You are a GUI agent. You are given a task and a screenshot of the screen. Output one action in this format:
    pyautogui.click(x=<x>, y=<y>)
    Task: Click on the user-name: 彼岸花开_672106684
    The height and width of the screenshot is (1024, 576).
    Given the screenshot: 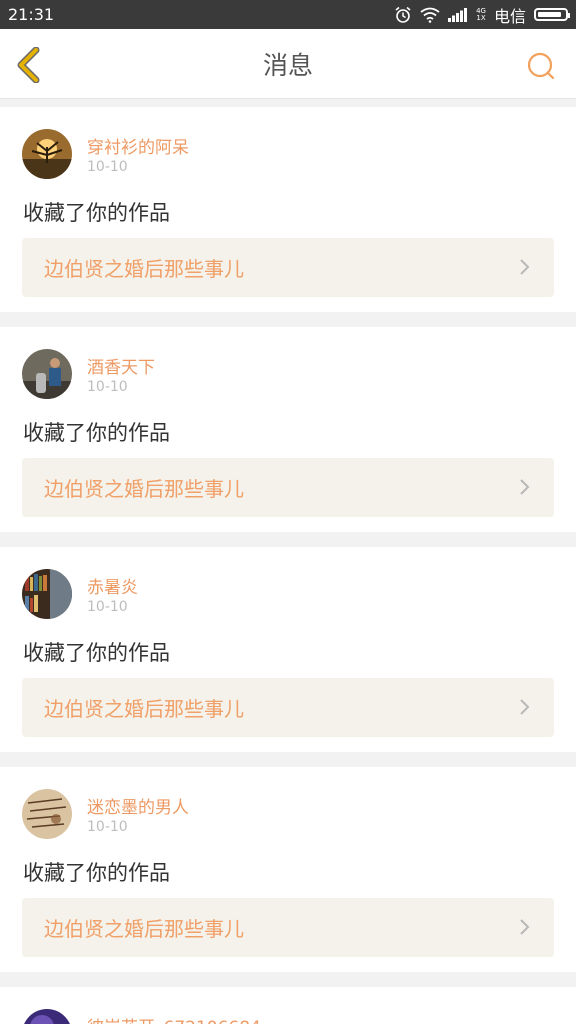 What is the action you would take?
    pyautogui.click(x=174, y=1018)
    